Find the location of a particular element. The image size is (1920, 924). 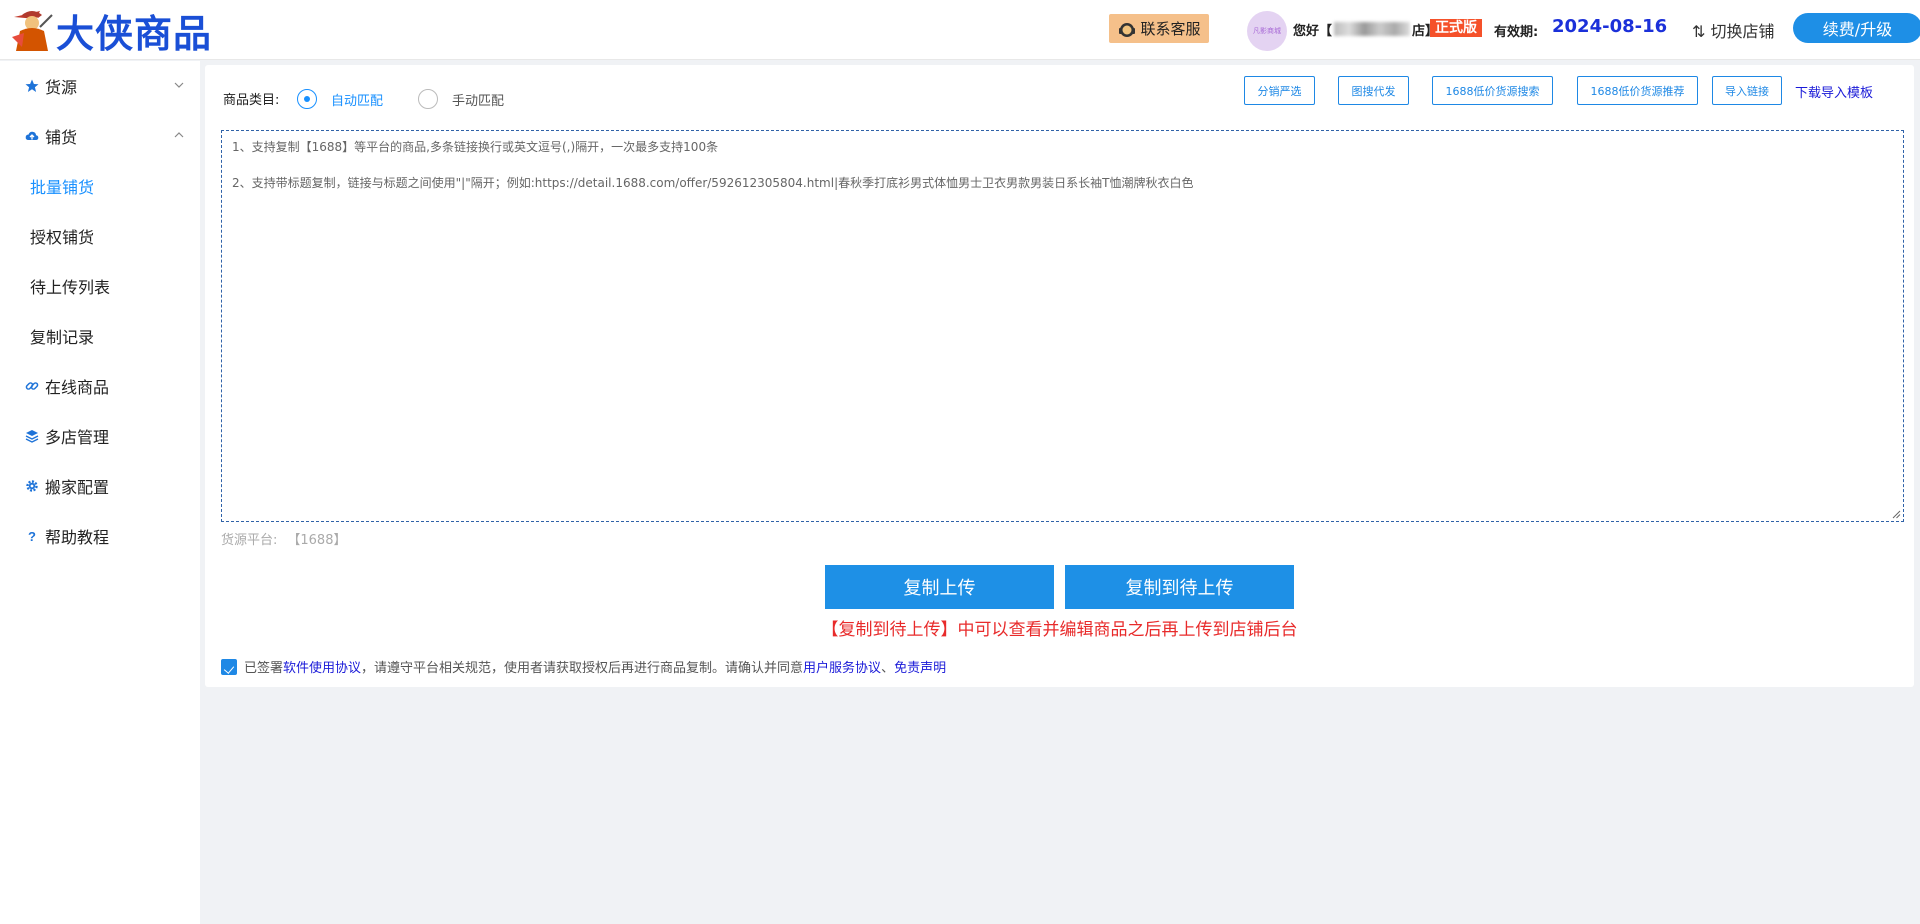

sidebar-subitem-copy-records: 复制记录 is located at coordinates (100, 336).